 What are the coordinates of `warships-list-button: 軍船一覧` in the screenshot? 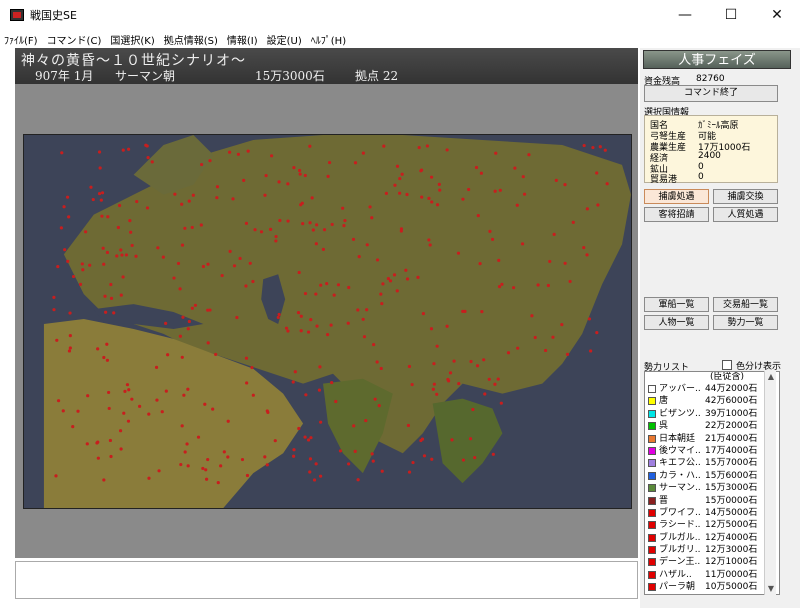 It's located at (676, 304).